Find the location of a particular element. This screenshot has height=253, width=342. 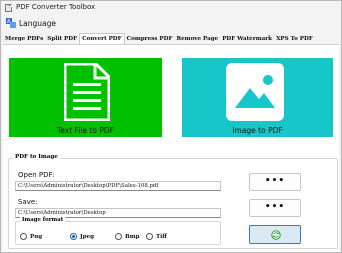

browse-save-button: ••• is located at coordinates (275, 208).